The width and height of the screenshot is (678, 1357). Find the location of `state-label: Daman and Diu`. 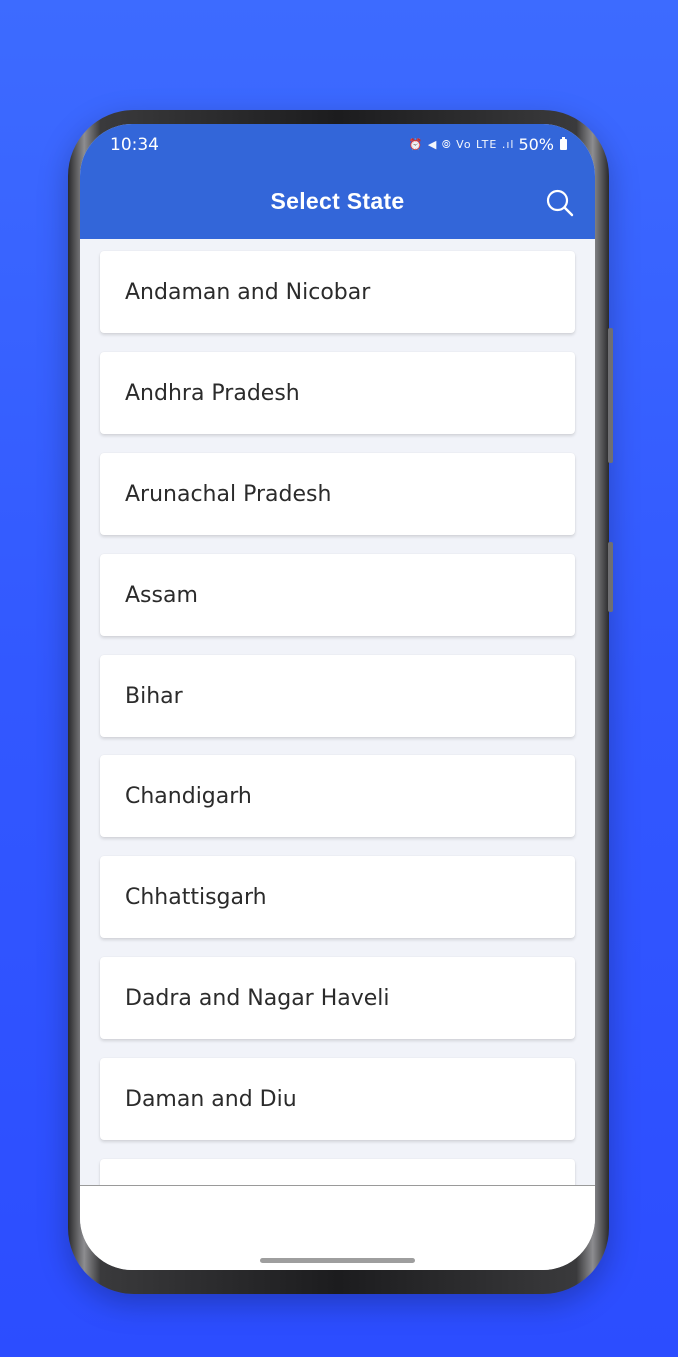

state-label: Daman and Diu is located at coordinates (211, 1099).